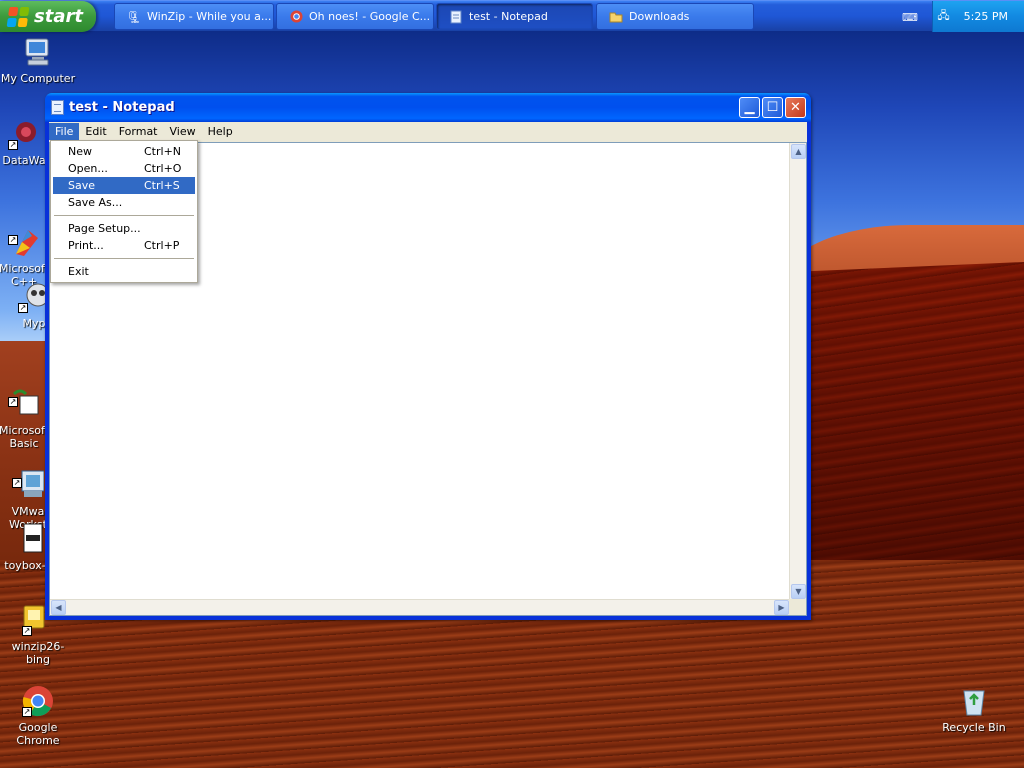  I want to click on title-bar: test - Notepad ▁ ☐ ✕, so click(428, 107).